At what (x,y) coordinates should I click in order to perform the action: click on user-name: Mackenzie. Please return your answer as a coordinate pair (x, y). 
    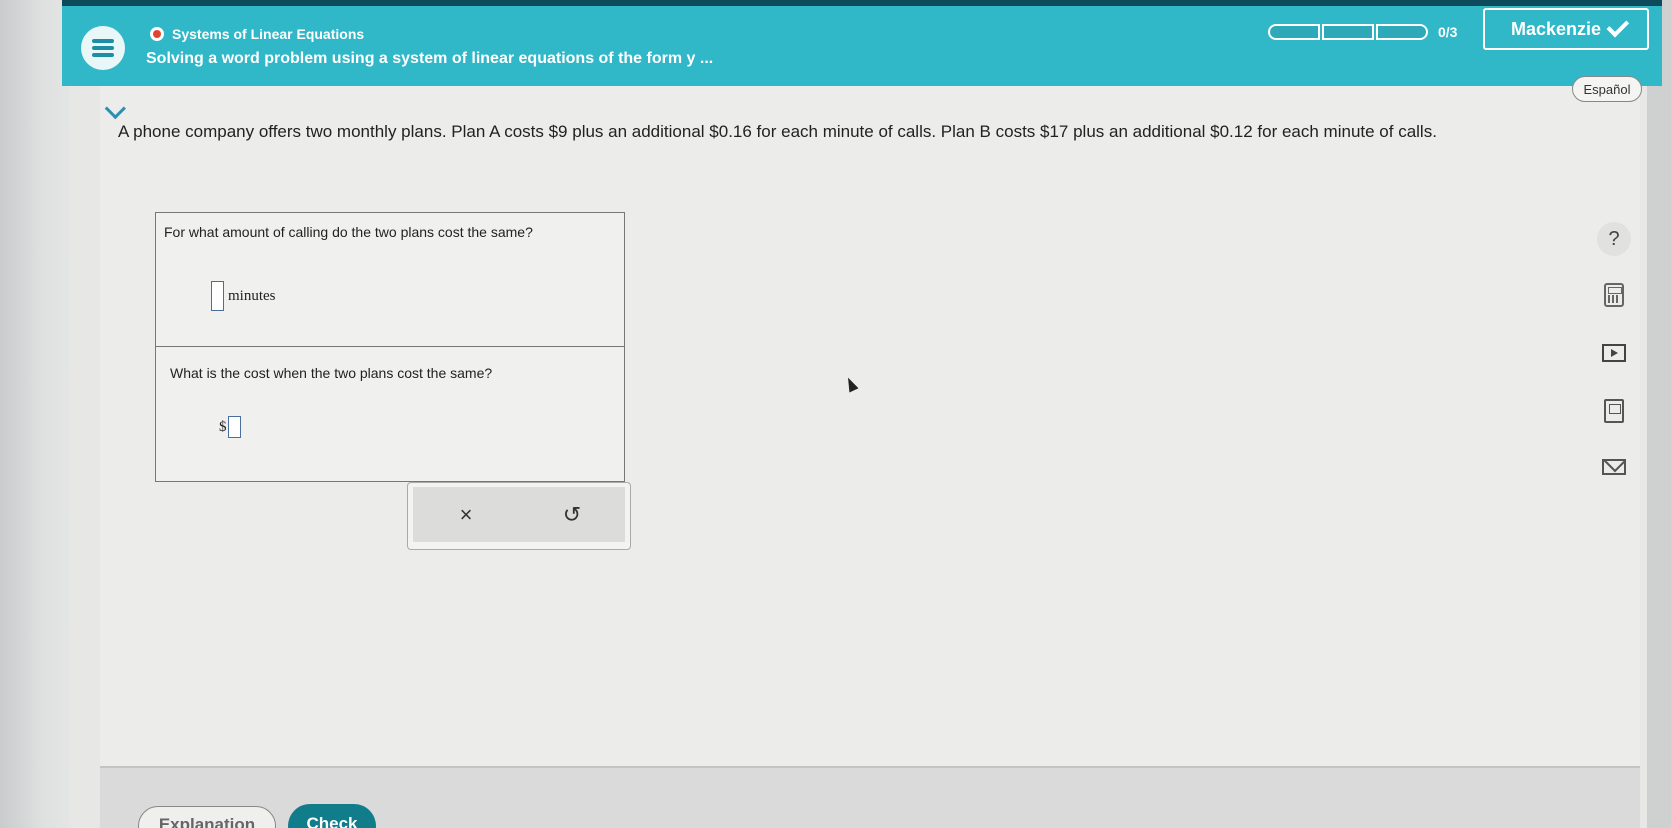
    Looking at the image, I should click on (1556, 28).